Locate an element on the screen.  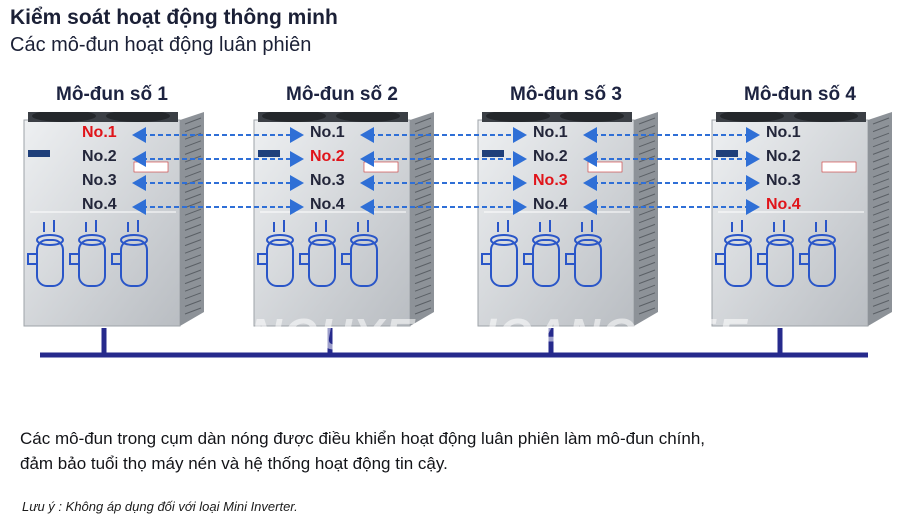
module-1-label-3: No.3 is located at coordinates (99, 180).